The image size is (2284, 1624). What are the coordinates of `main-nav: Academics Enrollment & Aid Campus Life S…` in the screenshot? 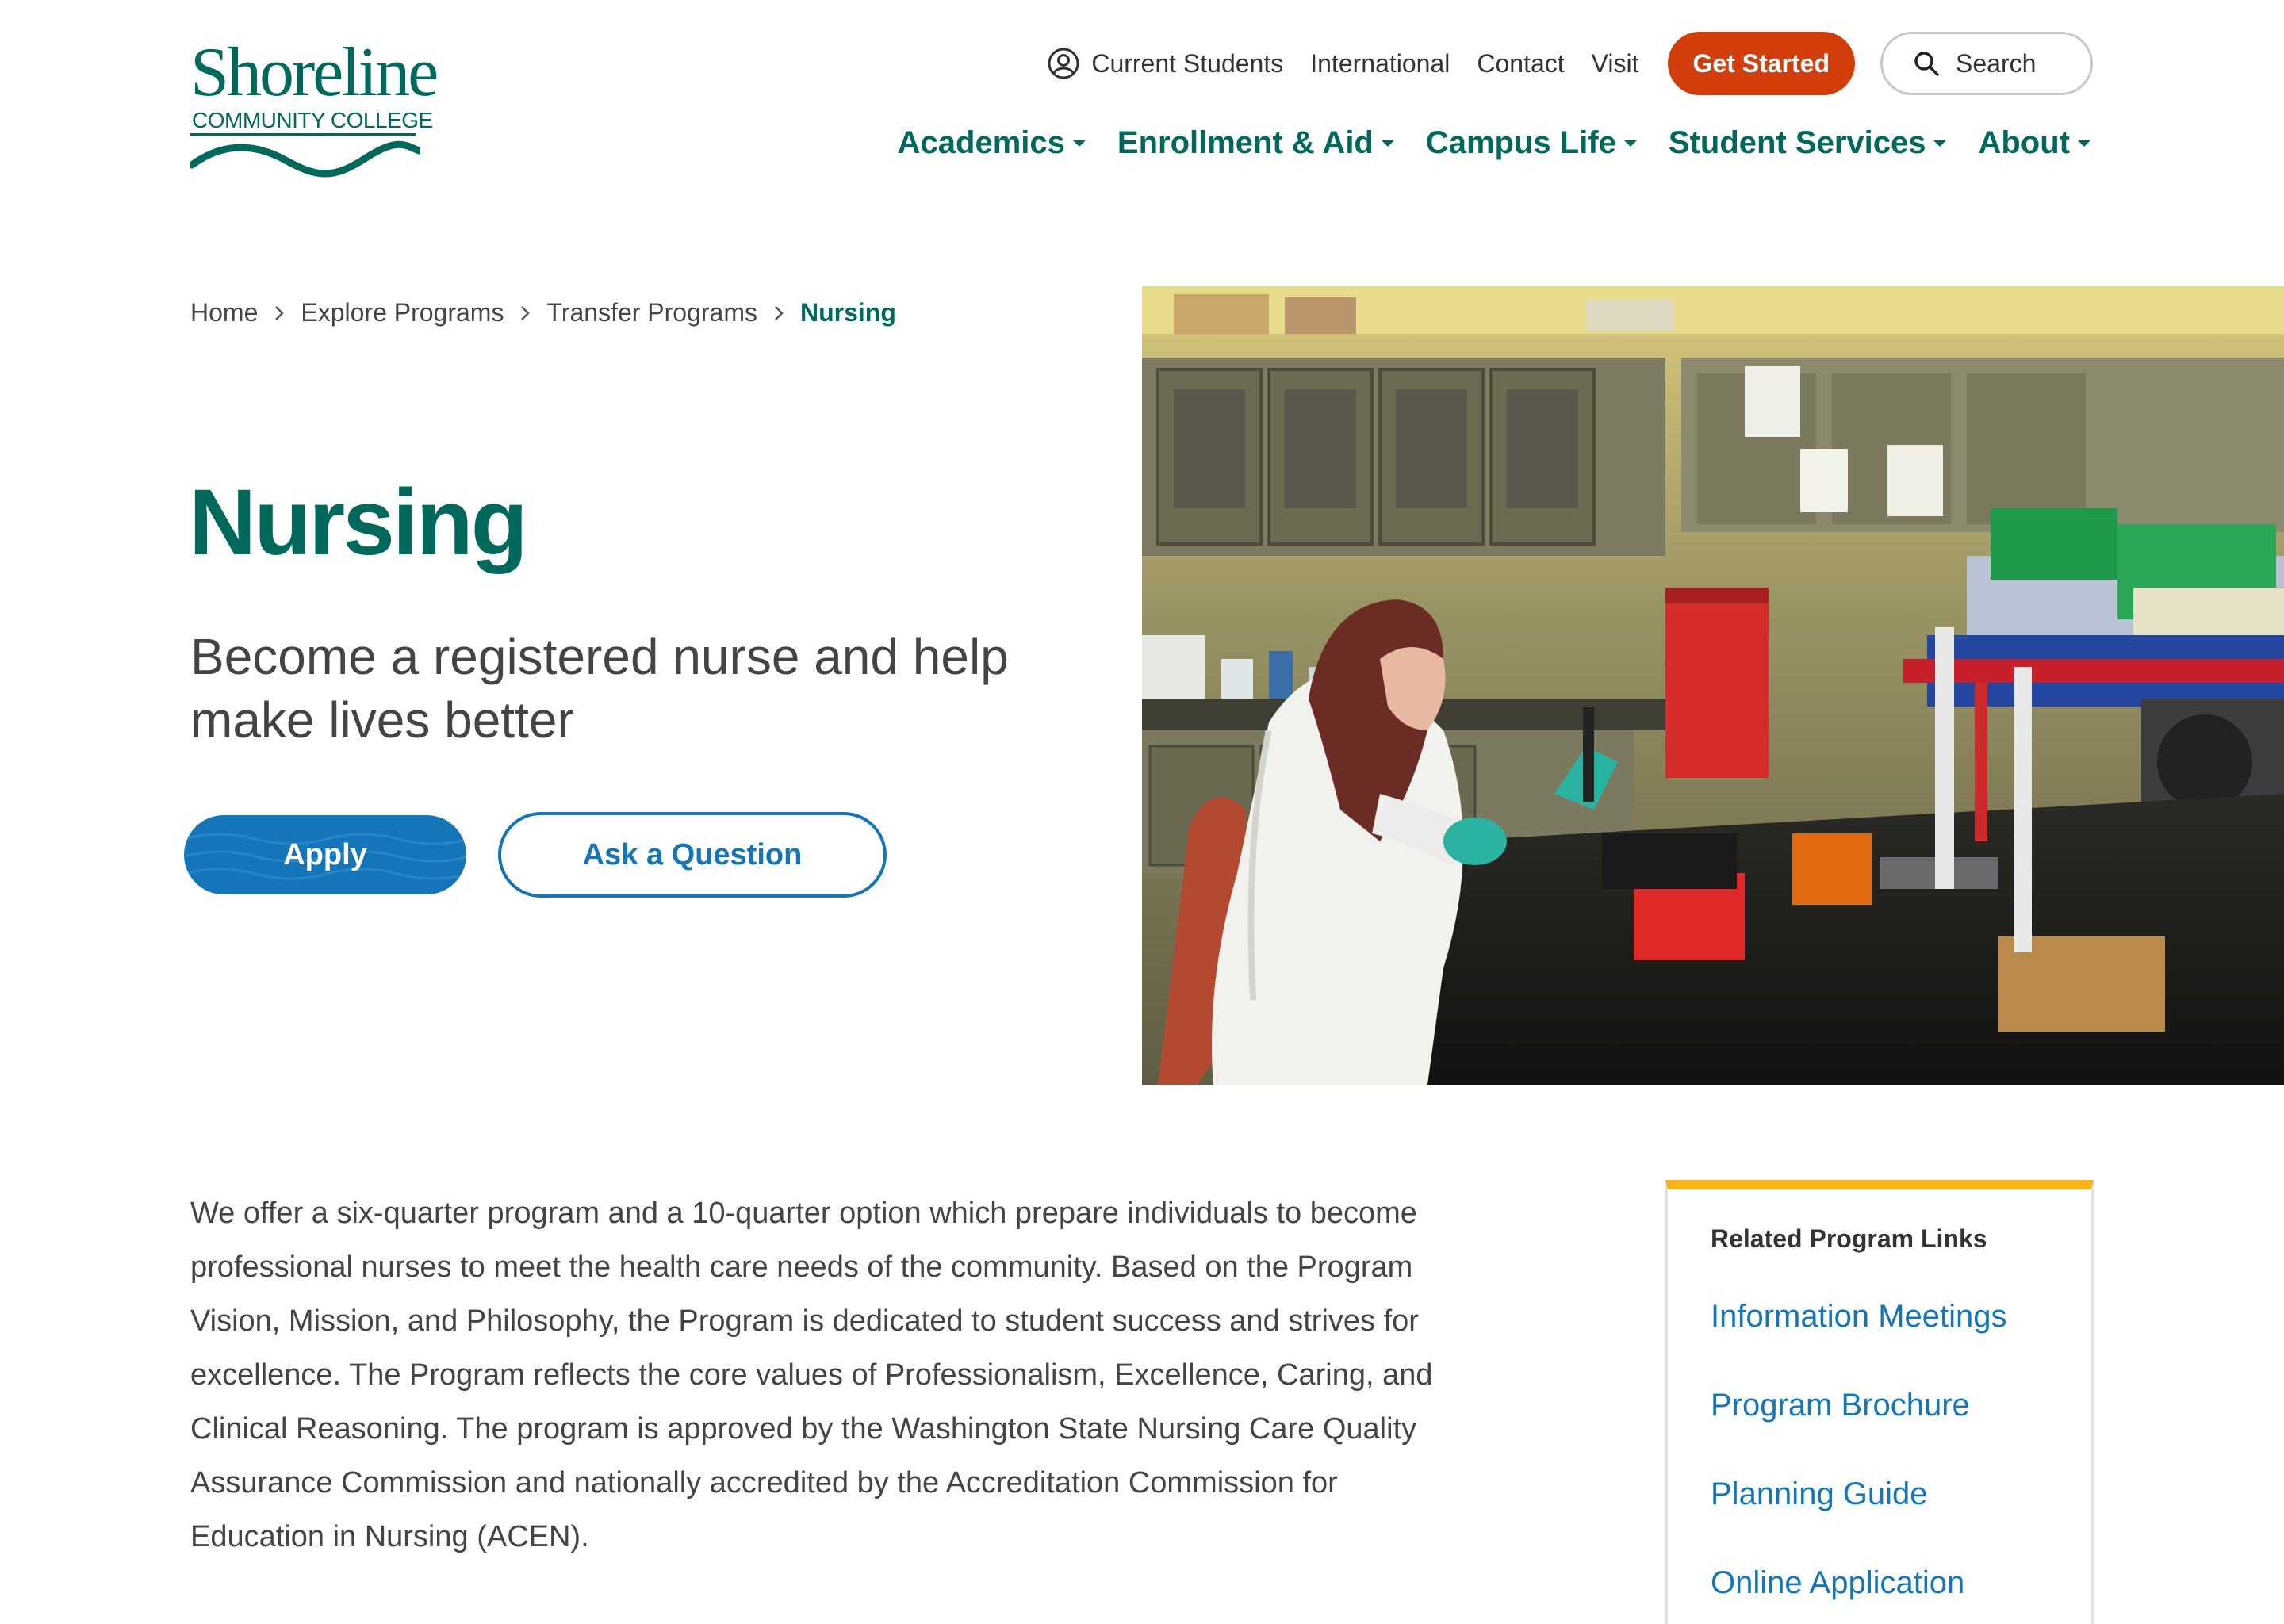 It's located at (1480, 143).